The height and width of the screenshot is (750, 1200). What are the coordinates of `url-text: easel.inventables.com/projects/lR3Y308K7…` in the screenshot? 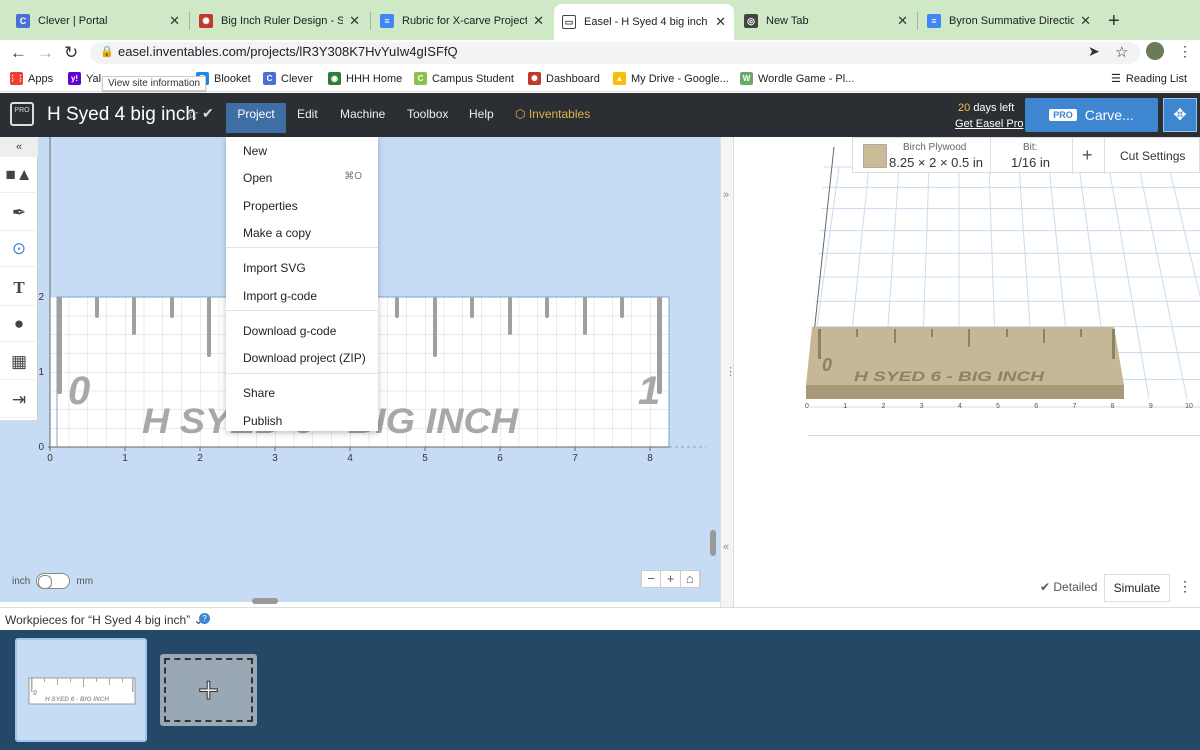 It's located at (288, 51).